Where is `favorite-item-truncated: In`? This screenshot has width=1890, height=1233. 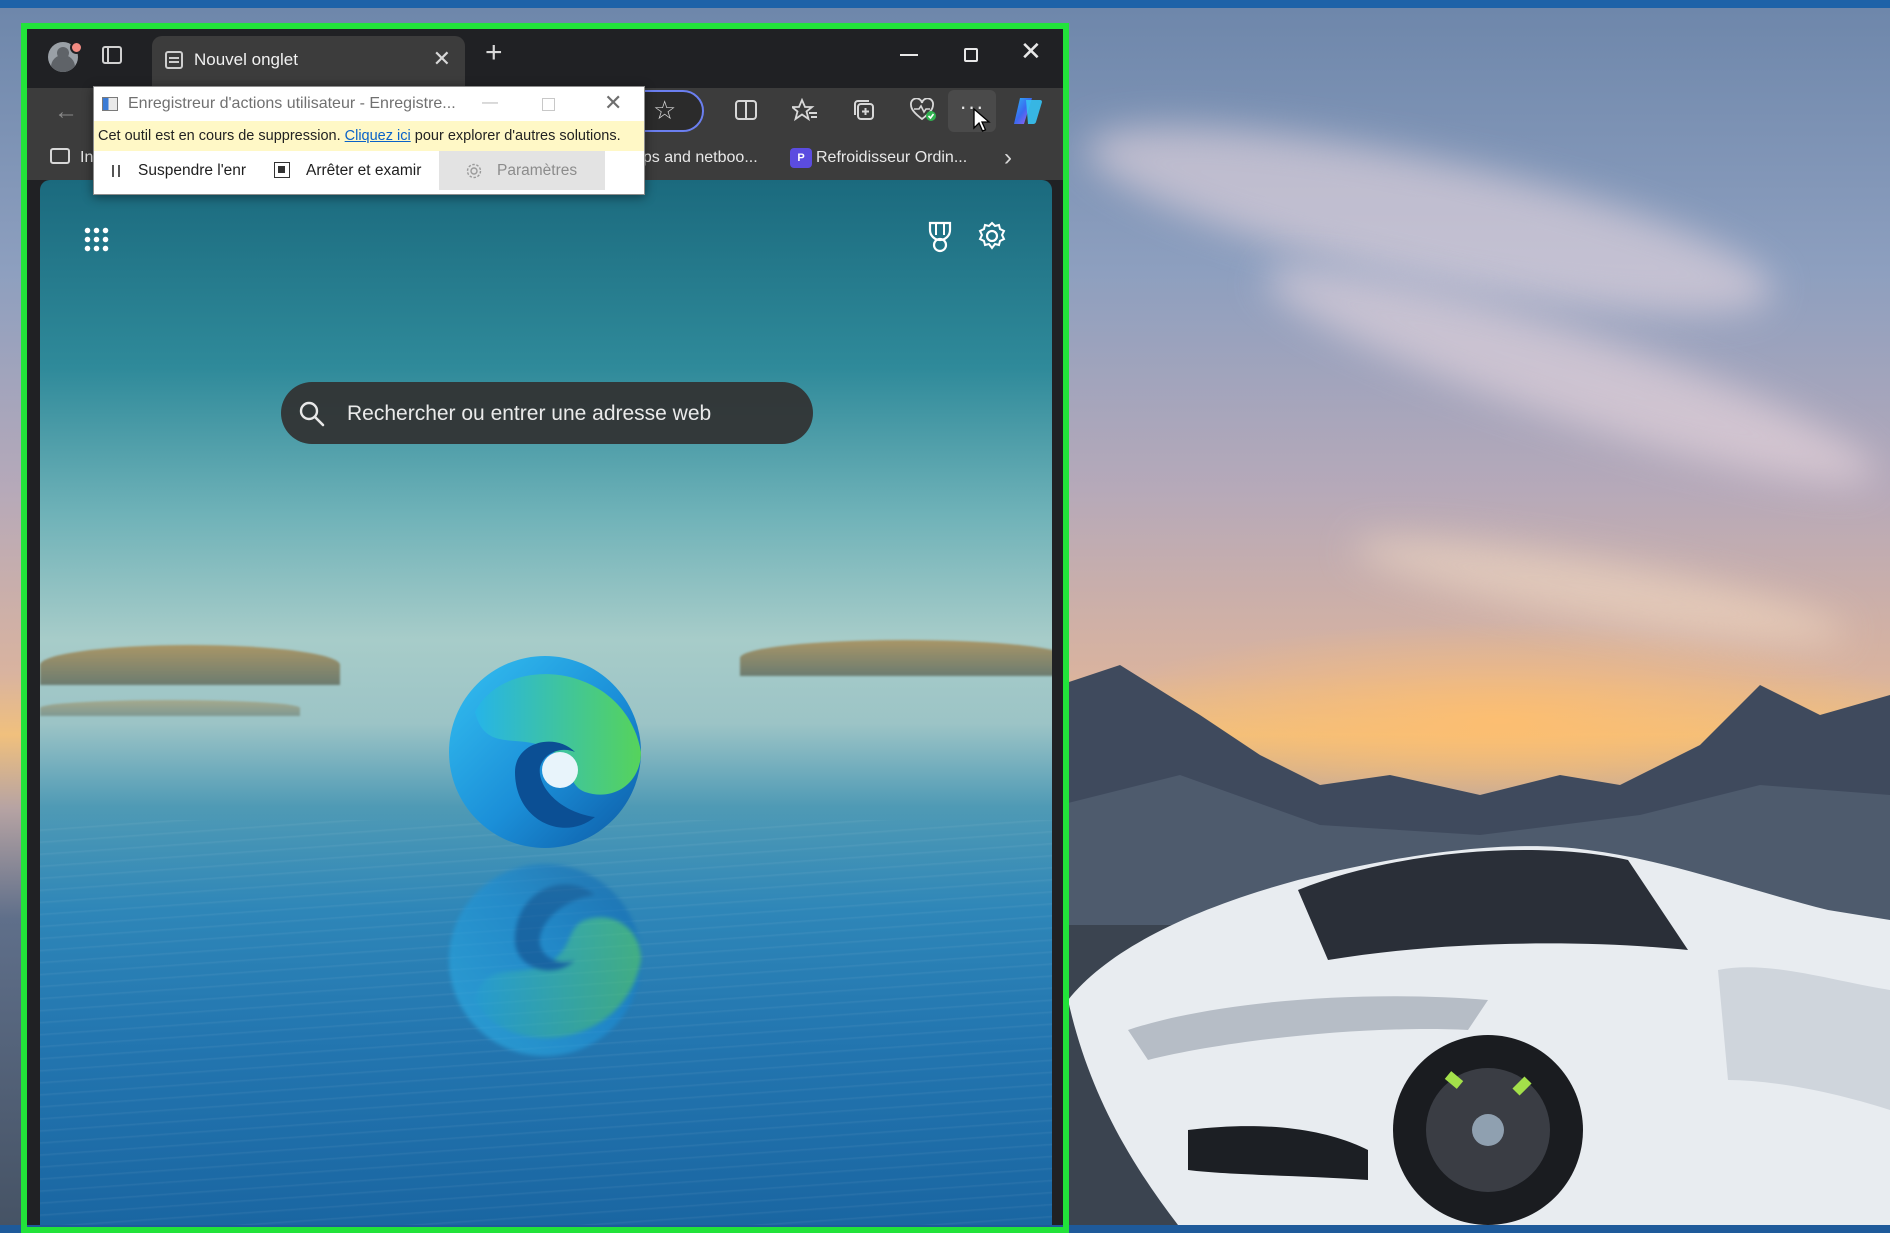
favorite-item-truncated: In is located at coordinates (86, 158).